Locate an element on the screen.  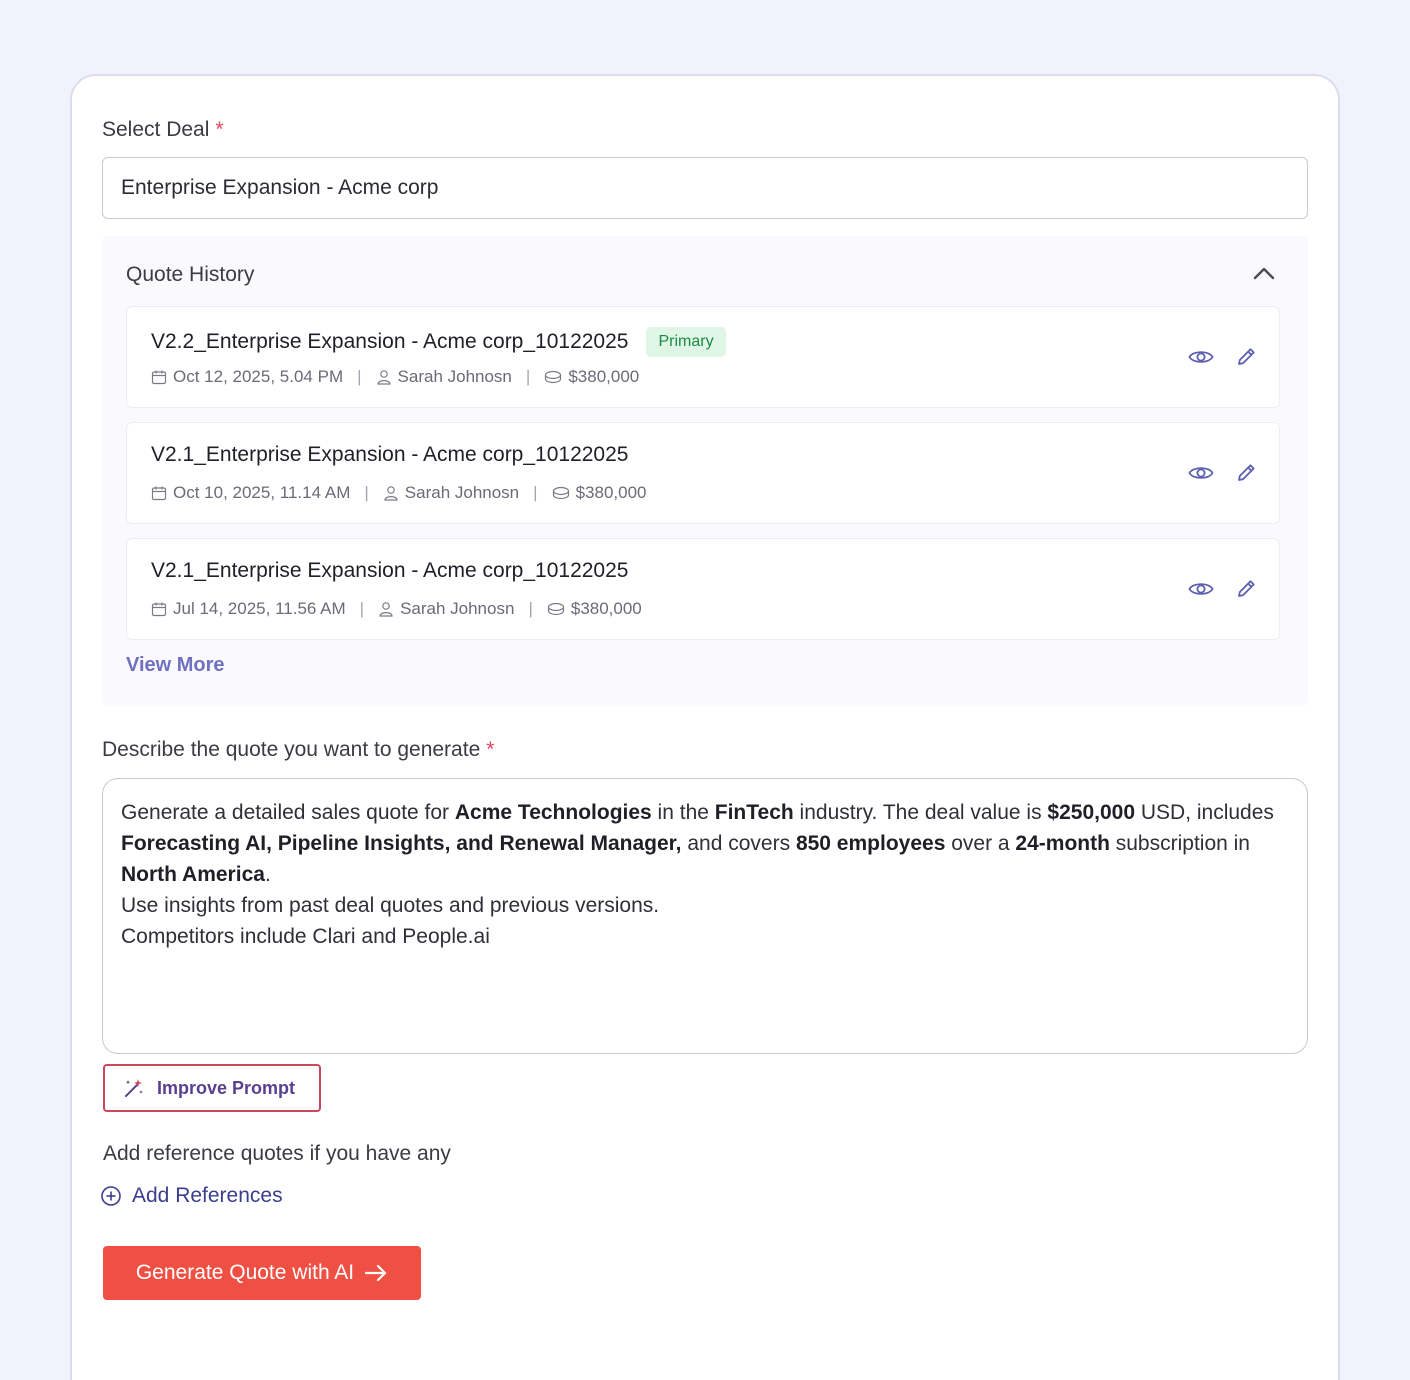
prompt-text: USD, includes is located at coordinates (1204, 812).